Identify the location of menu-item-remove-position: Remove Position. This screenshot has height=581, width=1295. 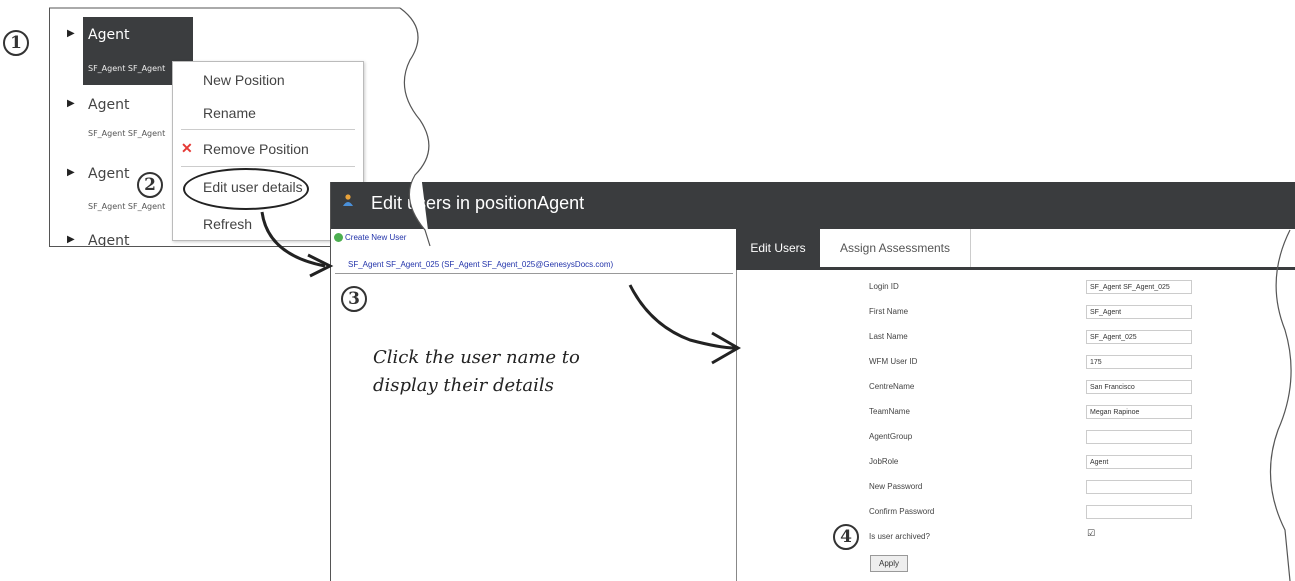
(256, 149).